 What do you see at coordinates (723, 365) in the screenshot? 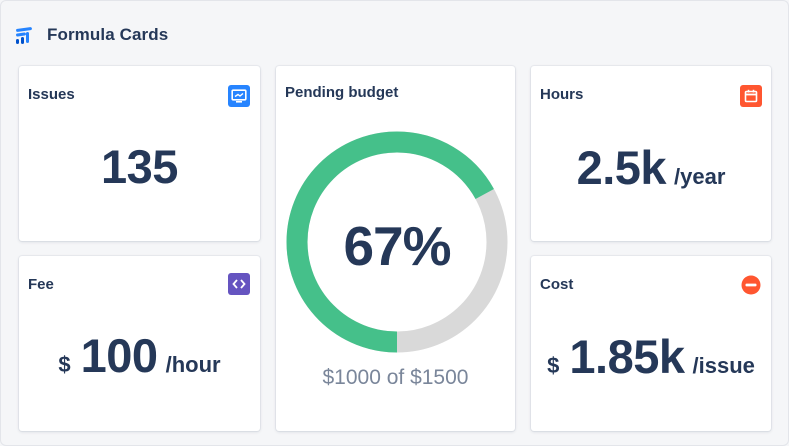
I see `cost-unit: /issue` at bounding box center [723, 365].